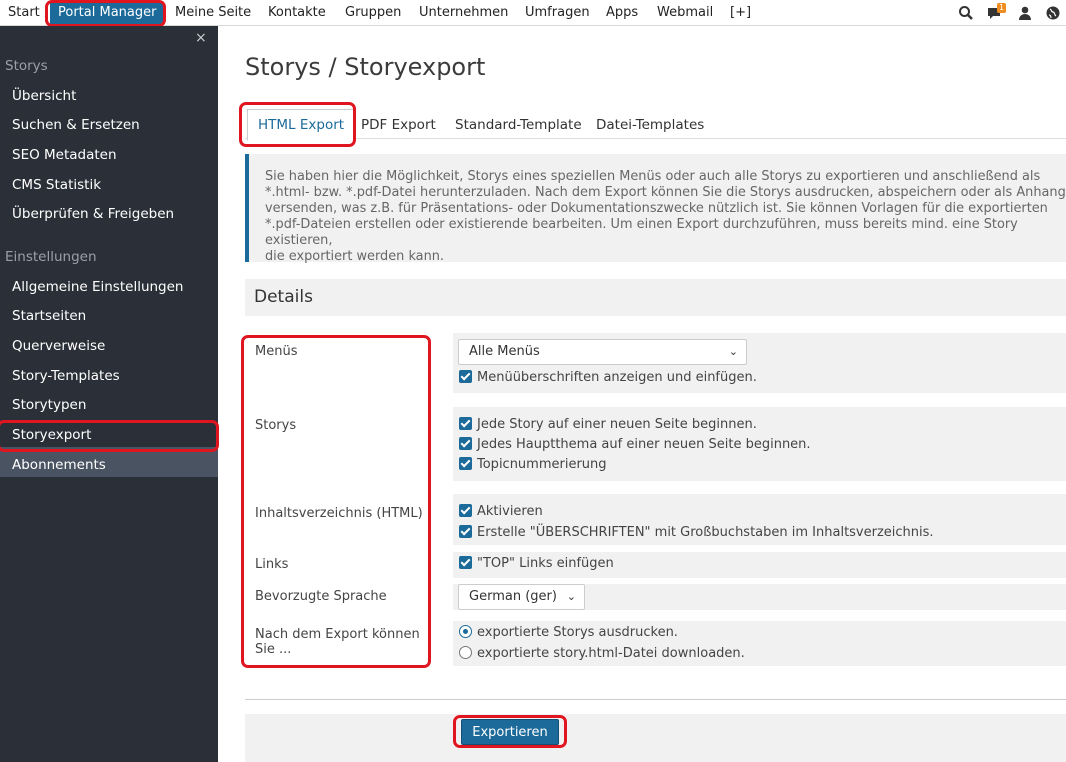 This screenshot has height=762, width=1066. I want to click on search-icon, so click(966, 13).